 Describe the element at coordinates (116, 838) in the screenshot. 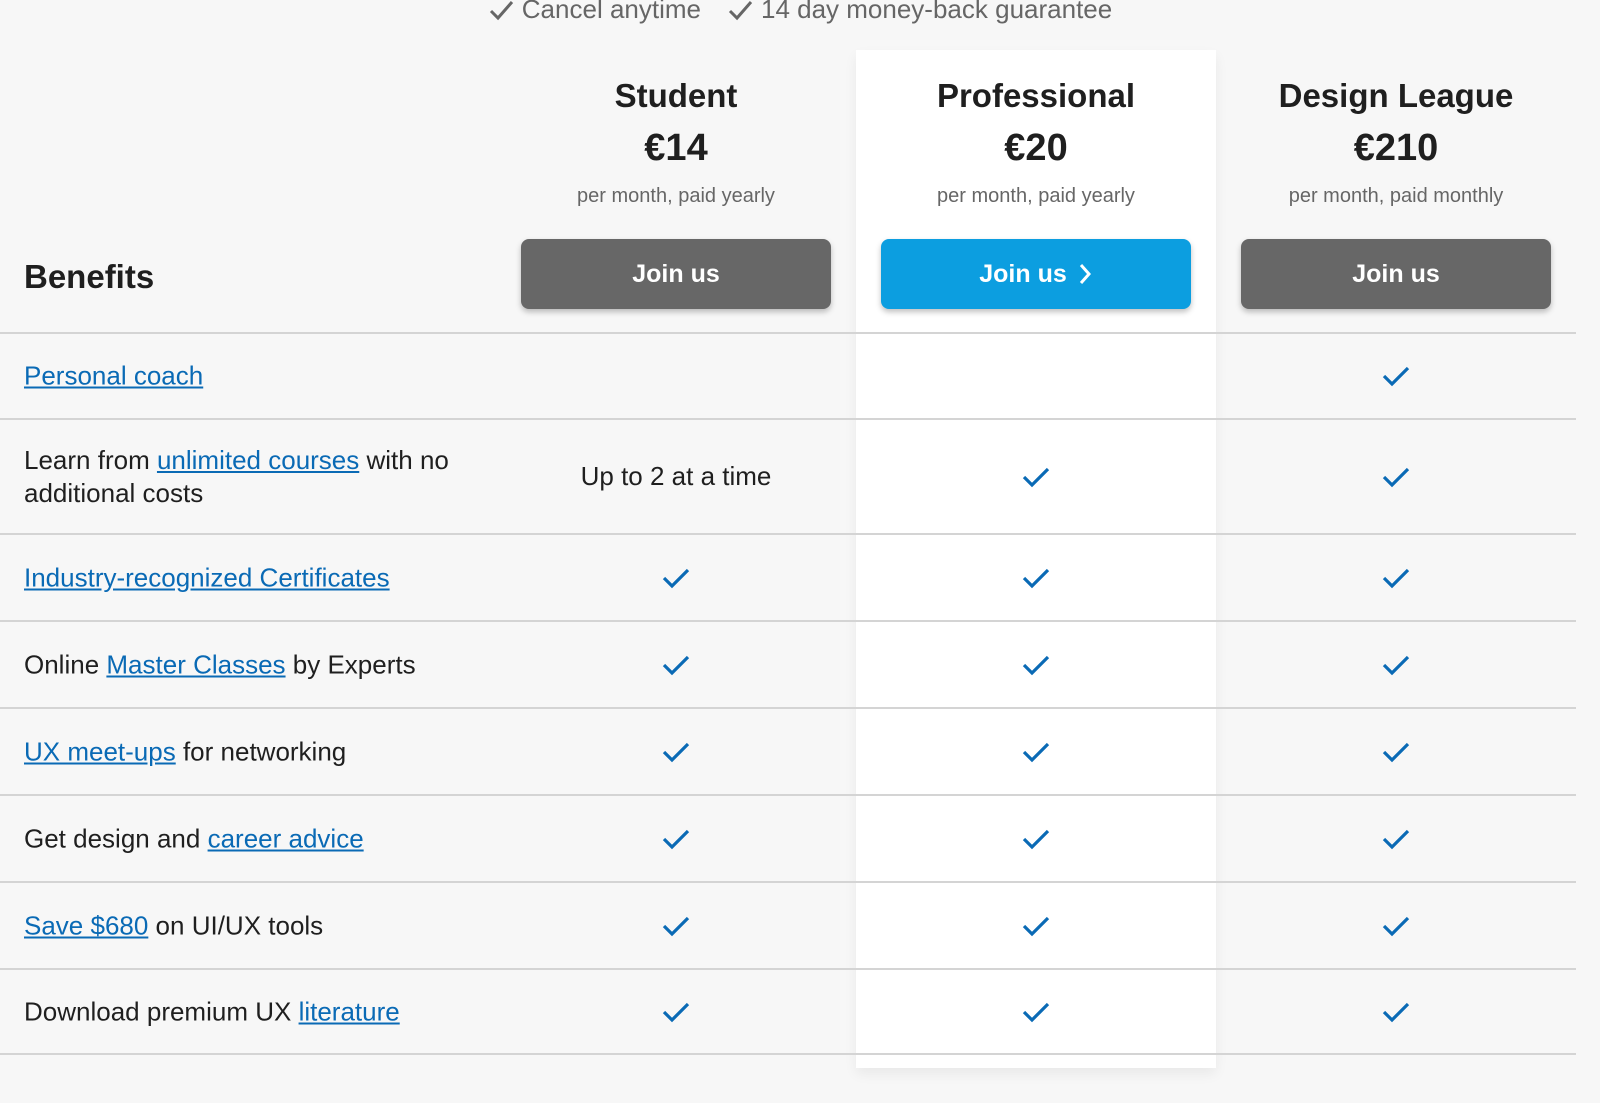

I see `benefit-text: Get design and` at that location.